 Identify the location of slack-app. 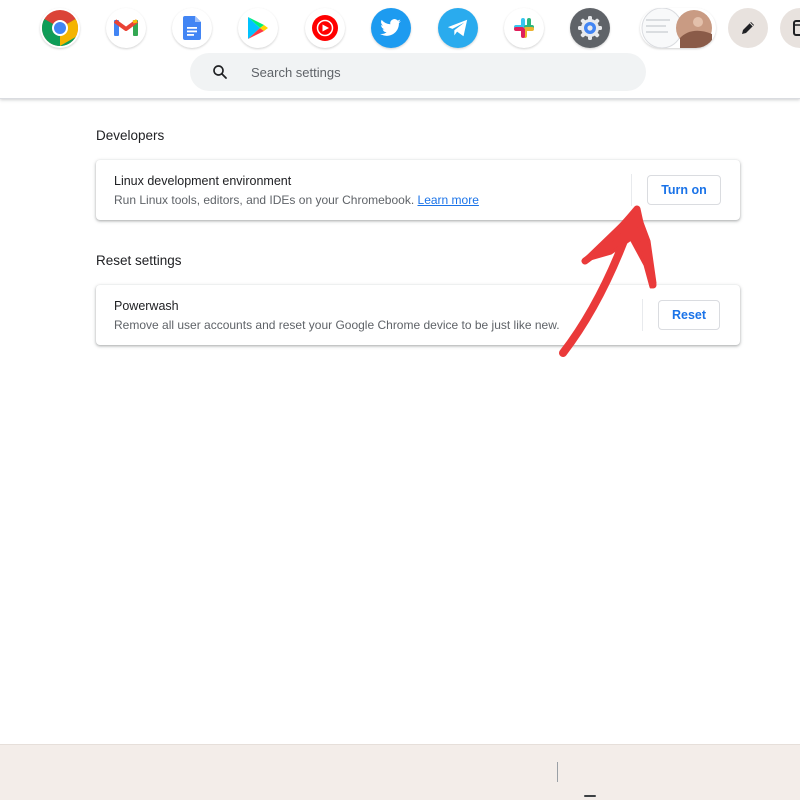
(524, 28).